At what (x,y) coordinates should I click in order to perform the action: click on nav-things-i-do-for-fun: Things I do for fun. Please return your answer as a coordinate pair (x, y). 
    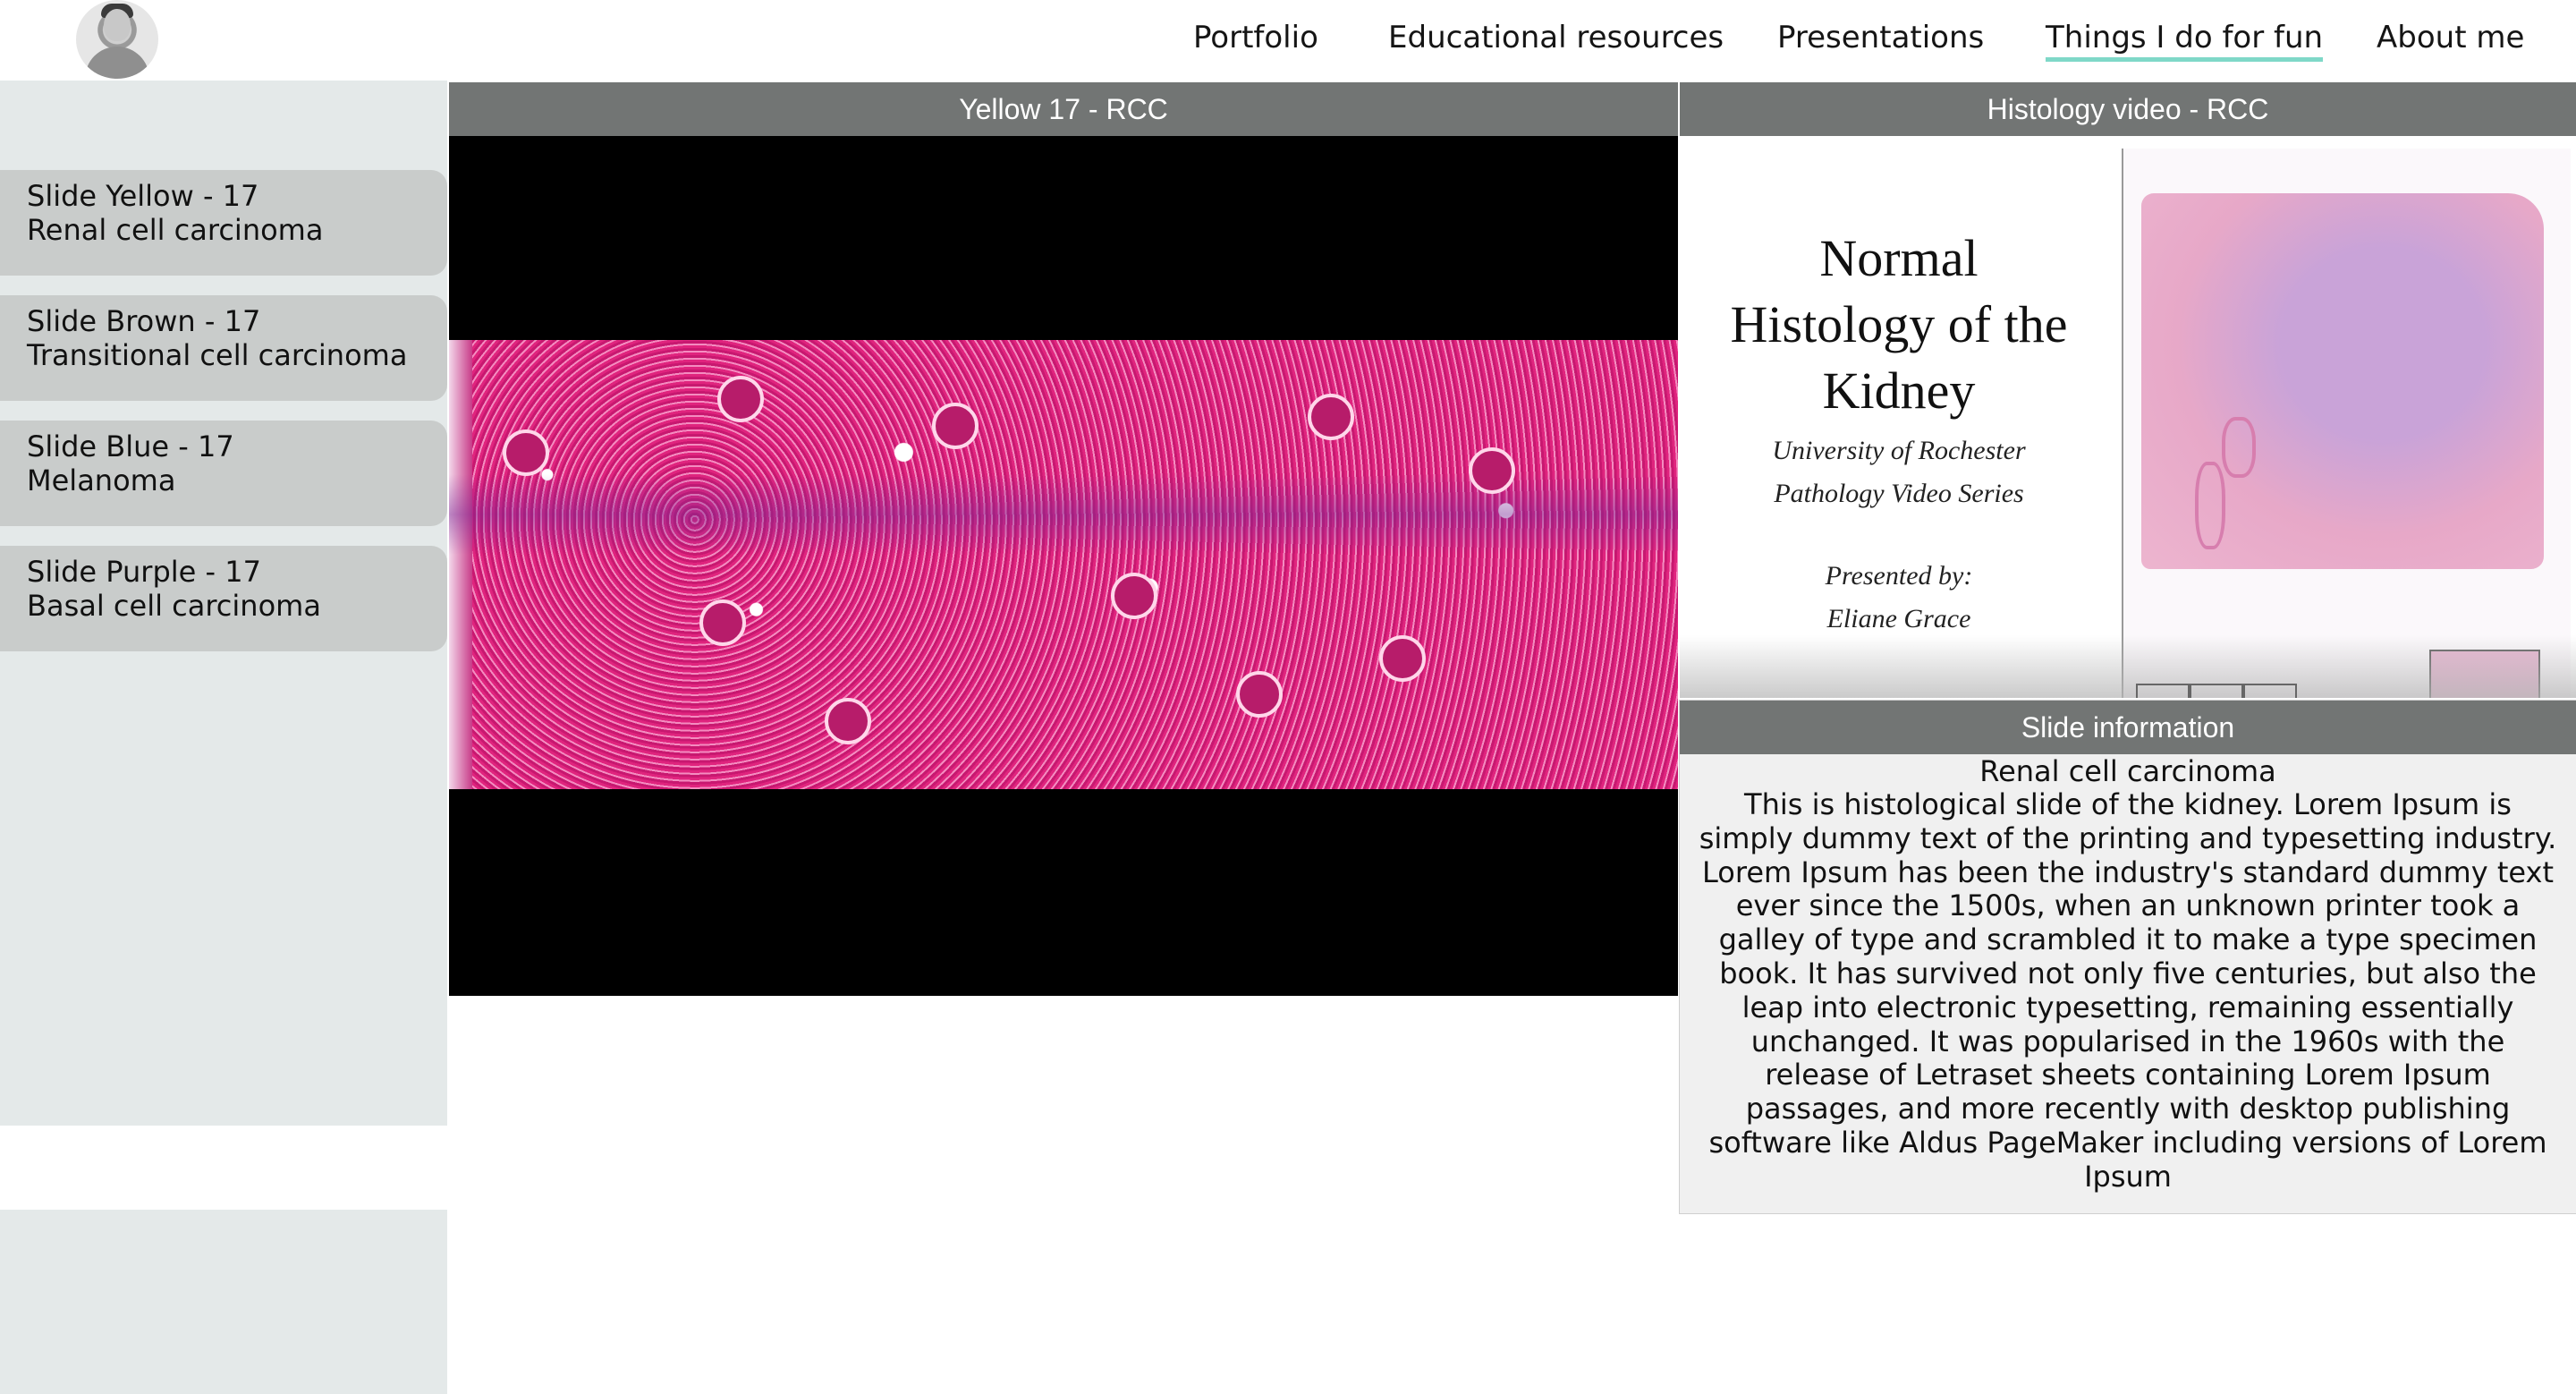
    Looking at the image, I should click on (2185, 41).